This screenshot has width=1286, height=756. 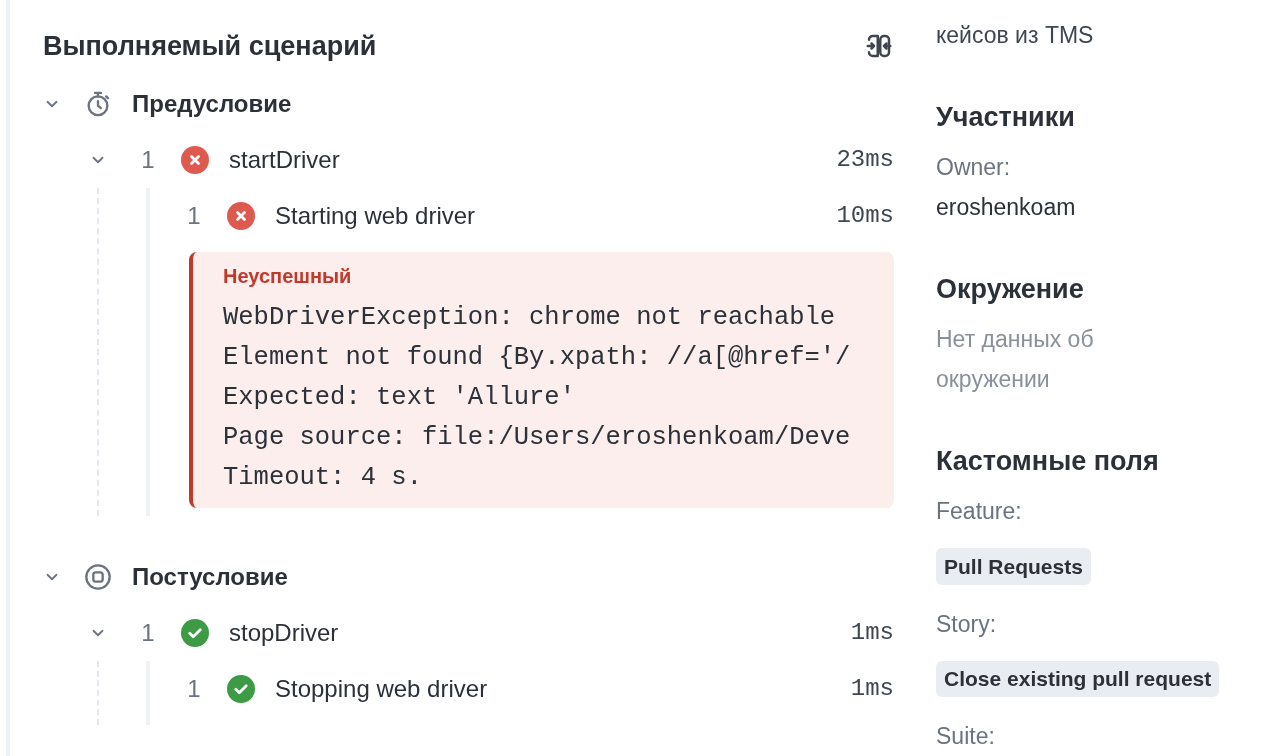 I want to click on field-label: Story:, so click(x=967, y=624).